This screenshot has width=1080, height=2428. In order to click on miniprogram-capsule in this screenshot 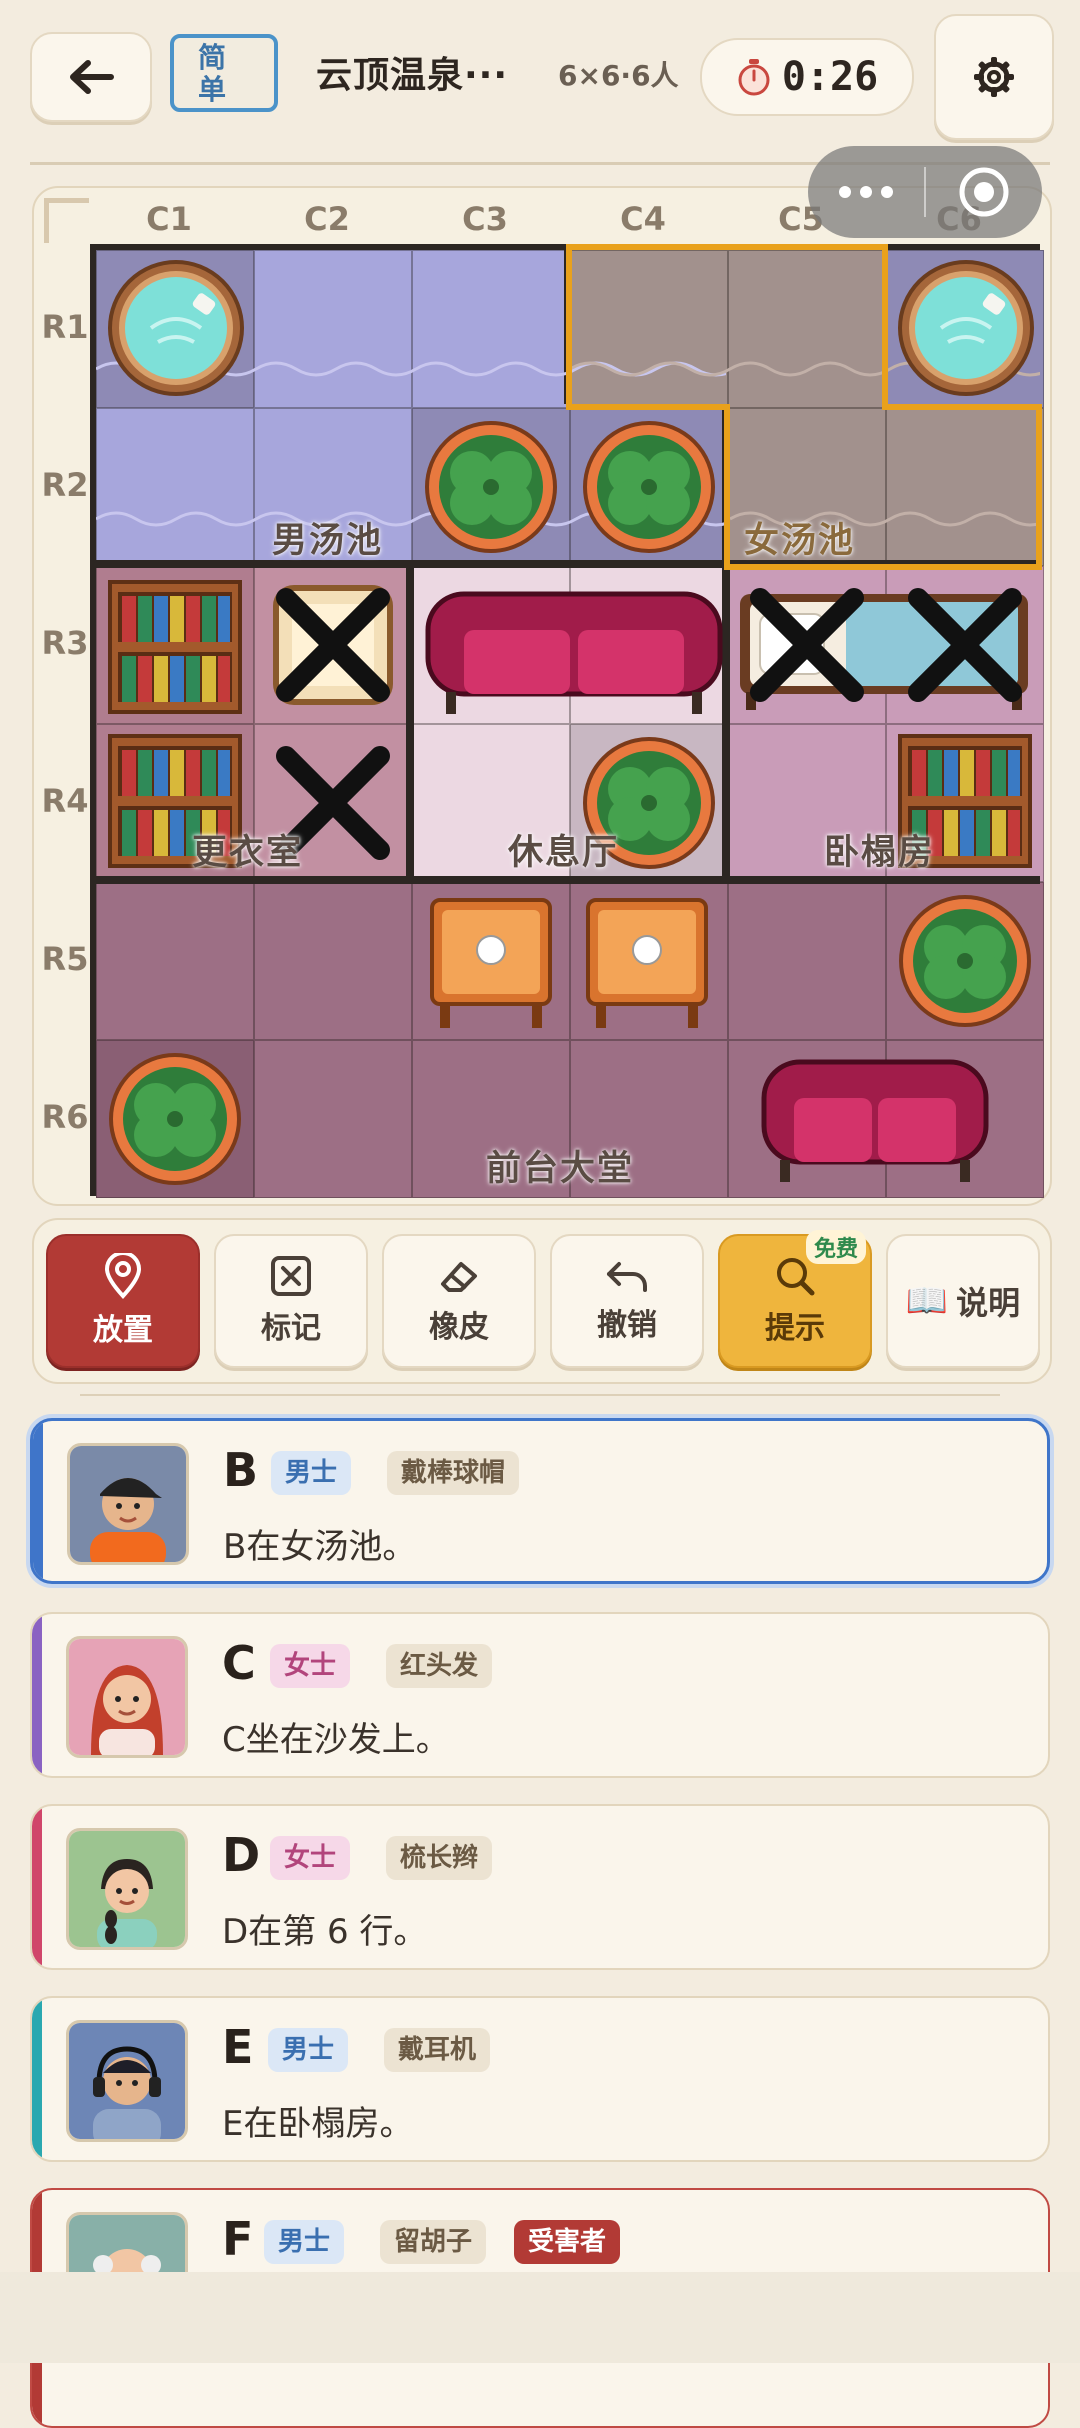, I will do `click(925, 192)`.